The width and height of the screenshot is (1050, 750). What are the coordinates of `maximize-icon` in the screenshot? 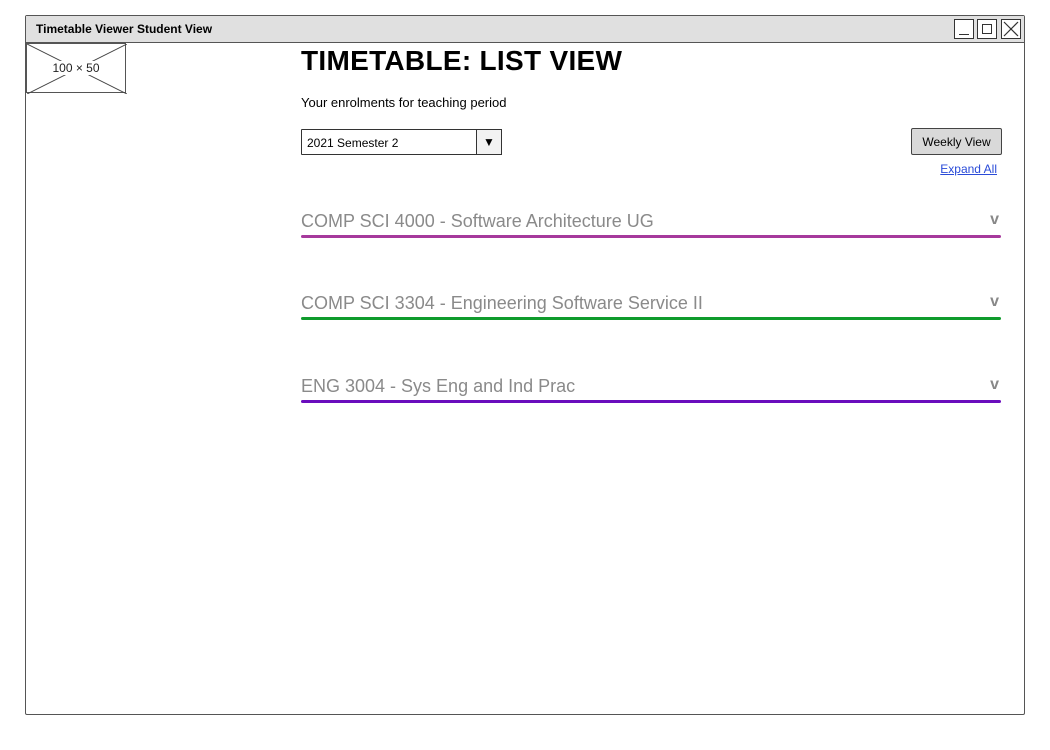 It's located at (987, 29).